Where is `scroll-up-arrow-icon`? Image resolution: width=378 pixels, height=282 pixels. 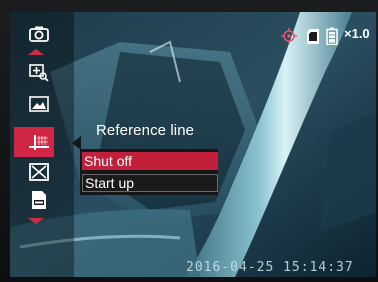
scroll-up-arrow-icon is located at coordinates (36, 52).